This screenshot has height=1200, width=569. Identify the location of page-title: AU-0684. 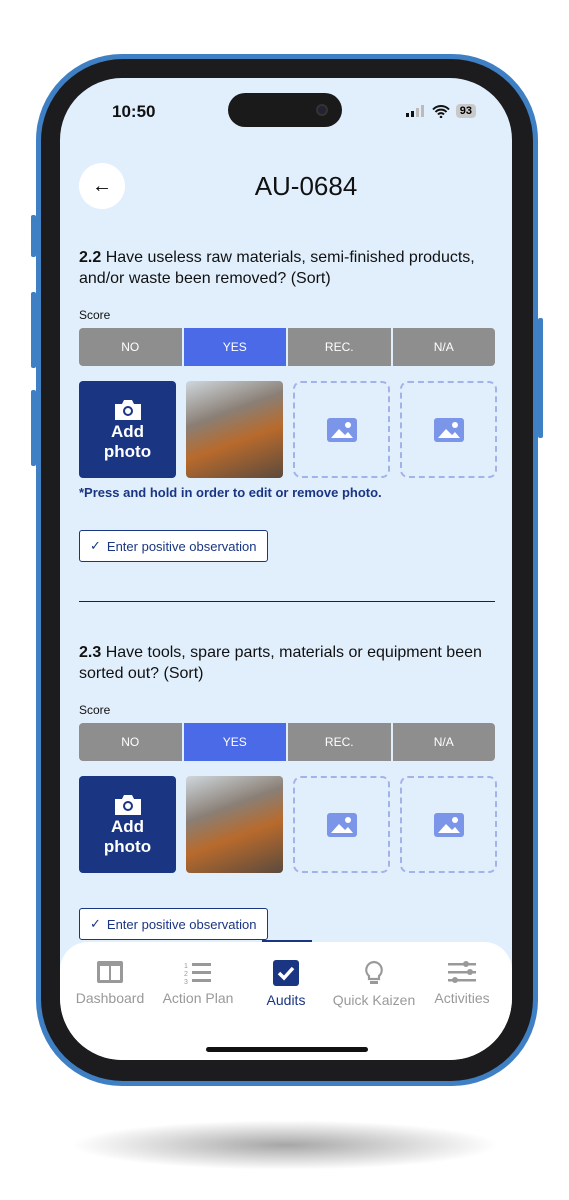
(306, 186).